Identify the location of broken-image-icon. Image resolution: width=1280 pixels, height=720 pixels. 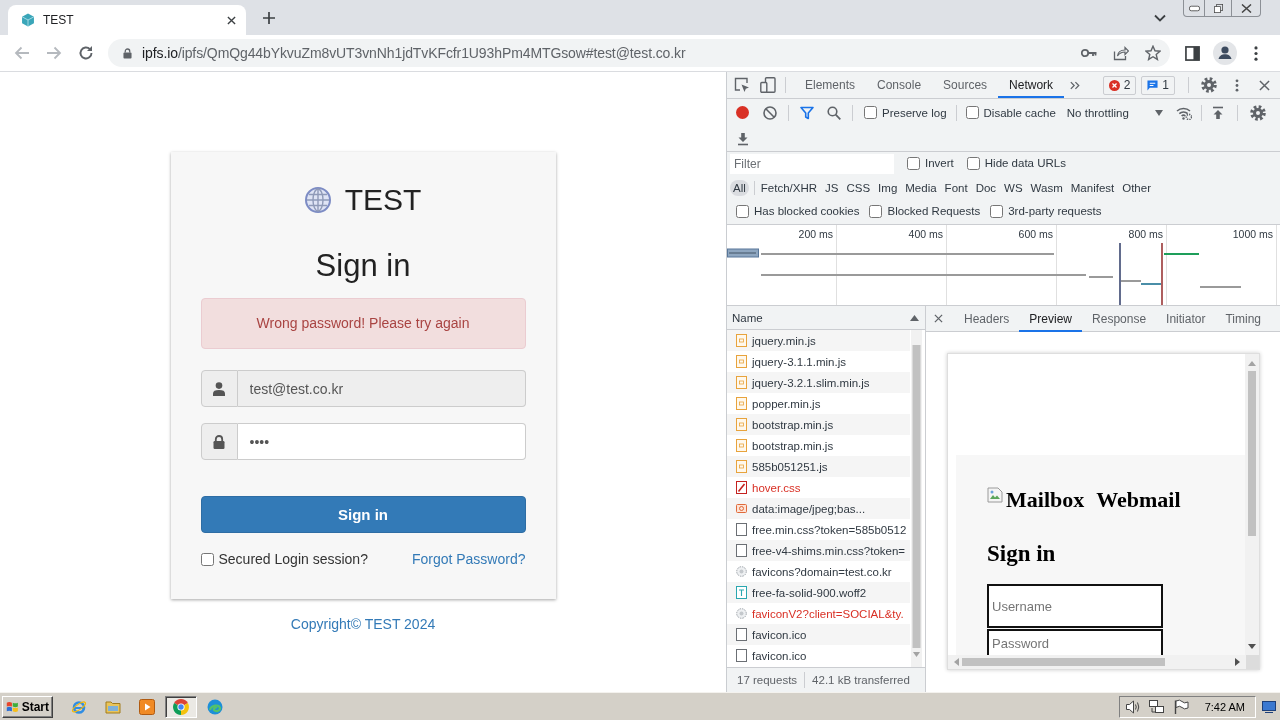
(995, 495).